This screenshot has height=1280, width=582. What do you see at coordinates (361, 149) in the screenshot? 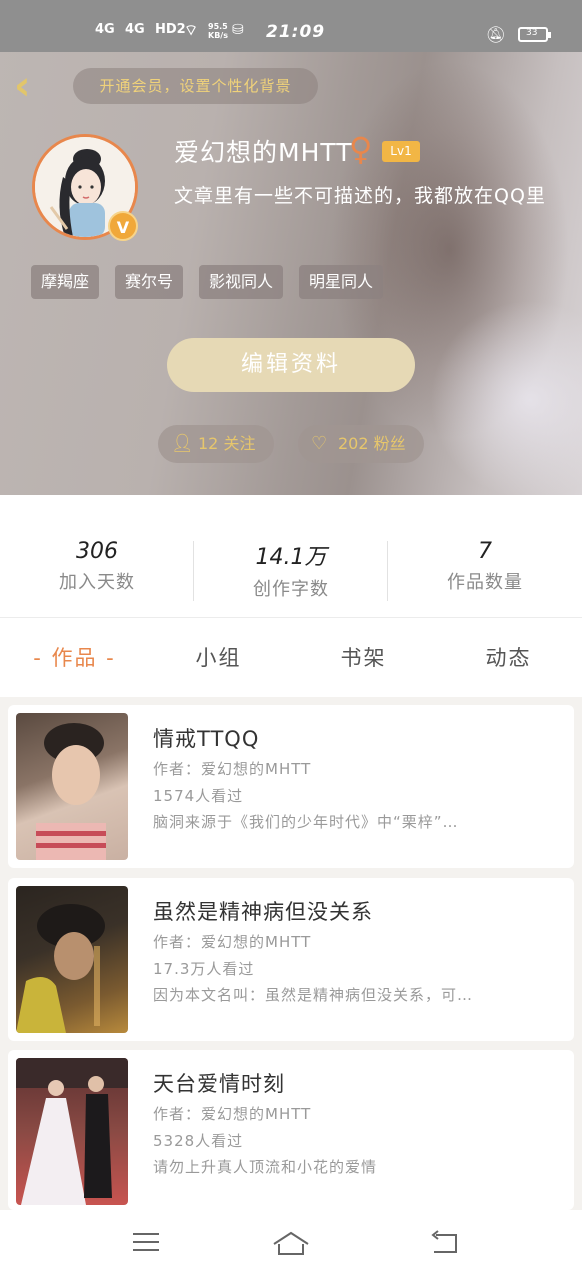
I see `female-icon: ♀` at bounding box center [361, 149].